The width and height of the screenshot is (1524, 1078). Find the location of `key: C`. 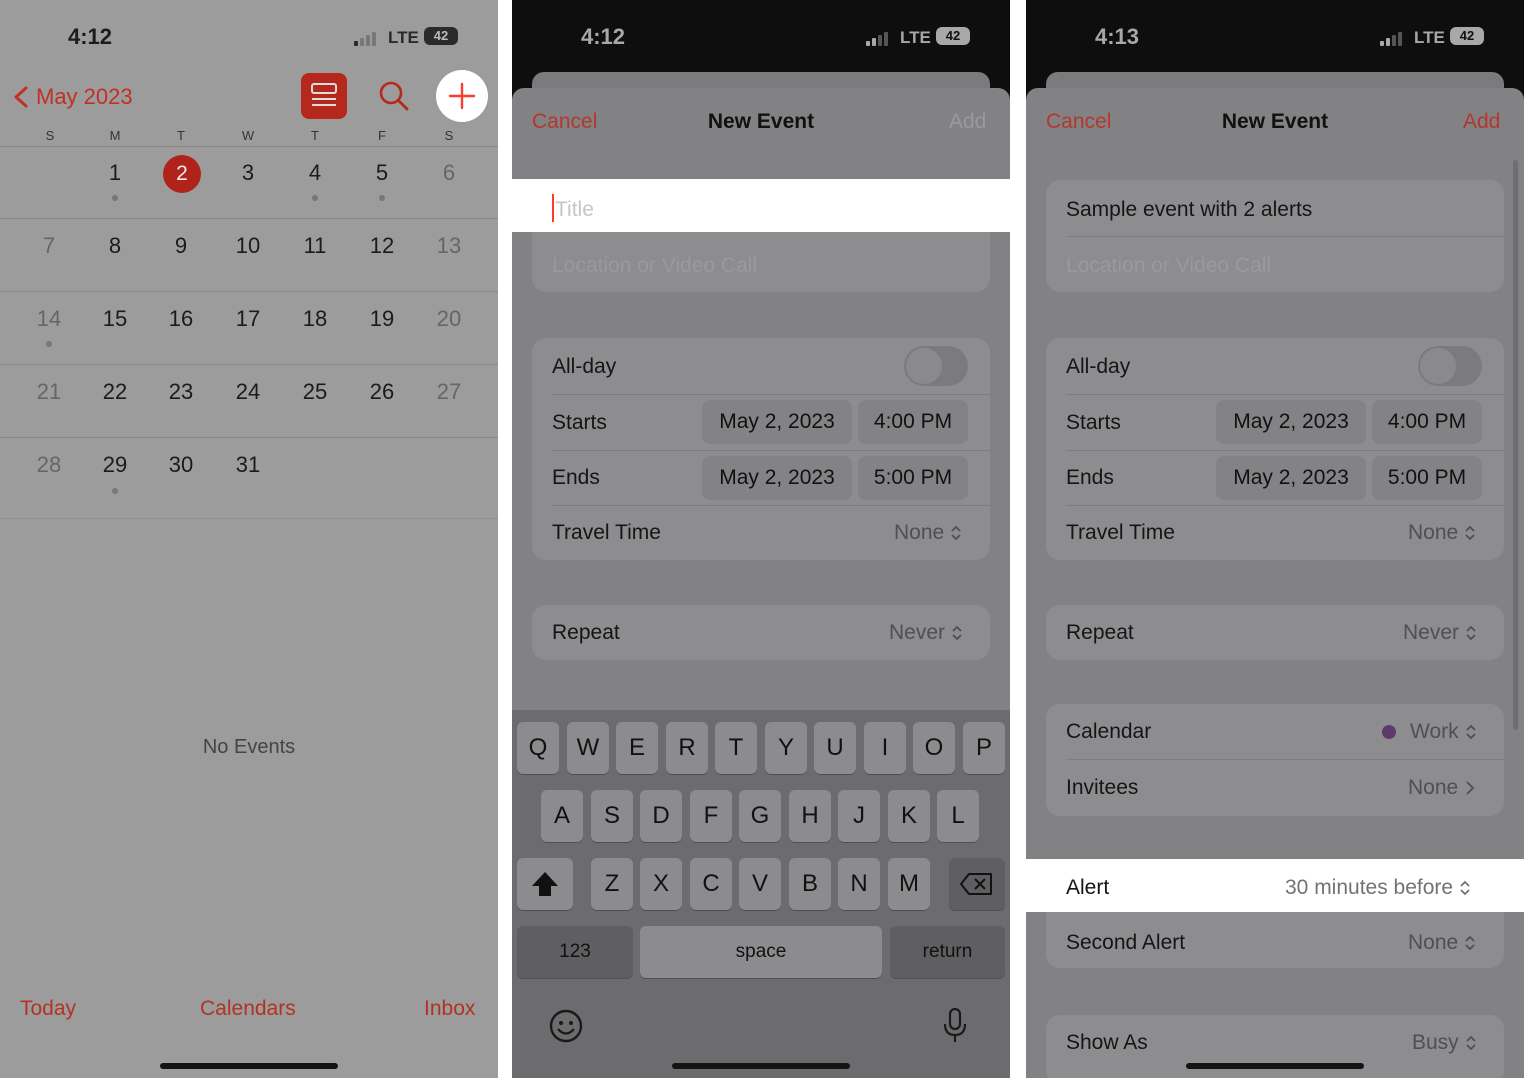

key: C is located at coordinates (711, 884).